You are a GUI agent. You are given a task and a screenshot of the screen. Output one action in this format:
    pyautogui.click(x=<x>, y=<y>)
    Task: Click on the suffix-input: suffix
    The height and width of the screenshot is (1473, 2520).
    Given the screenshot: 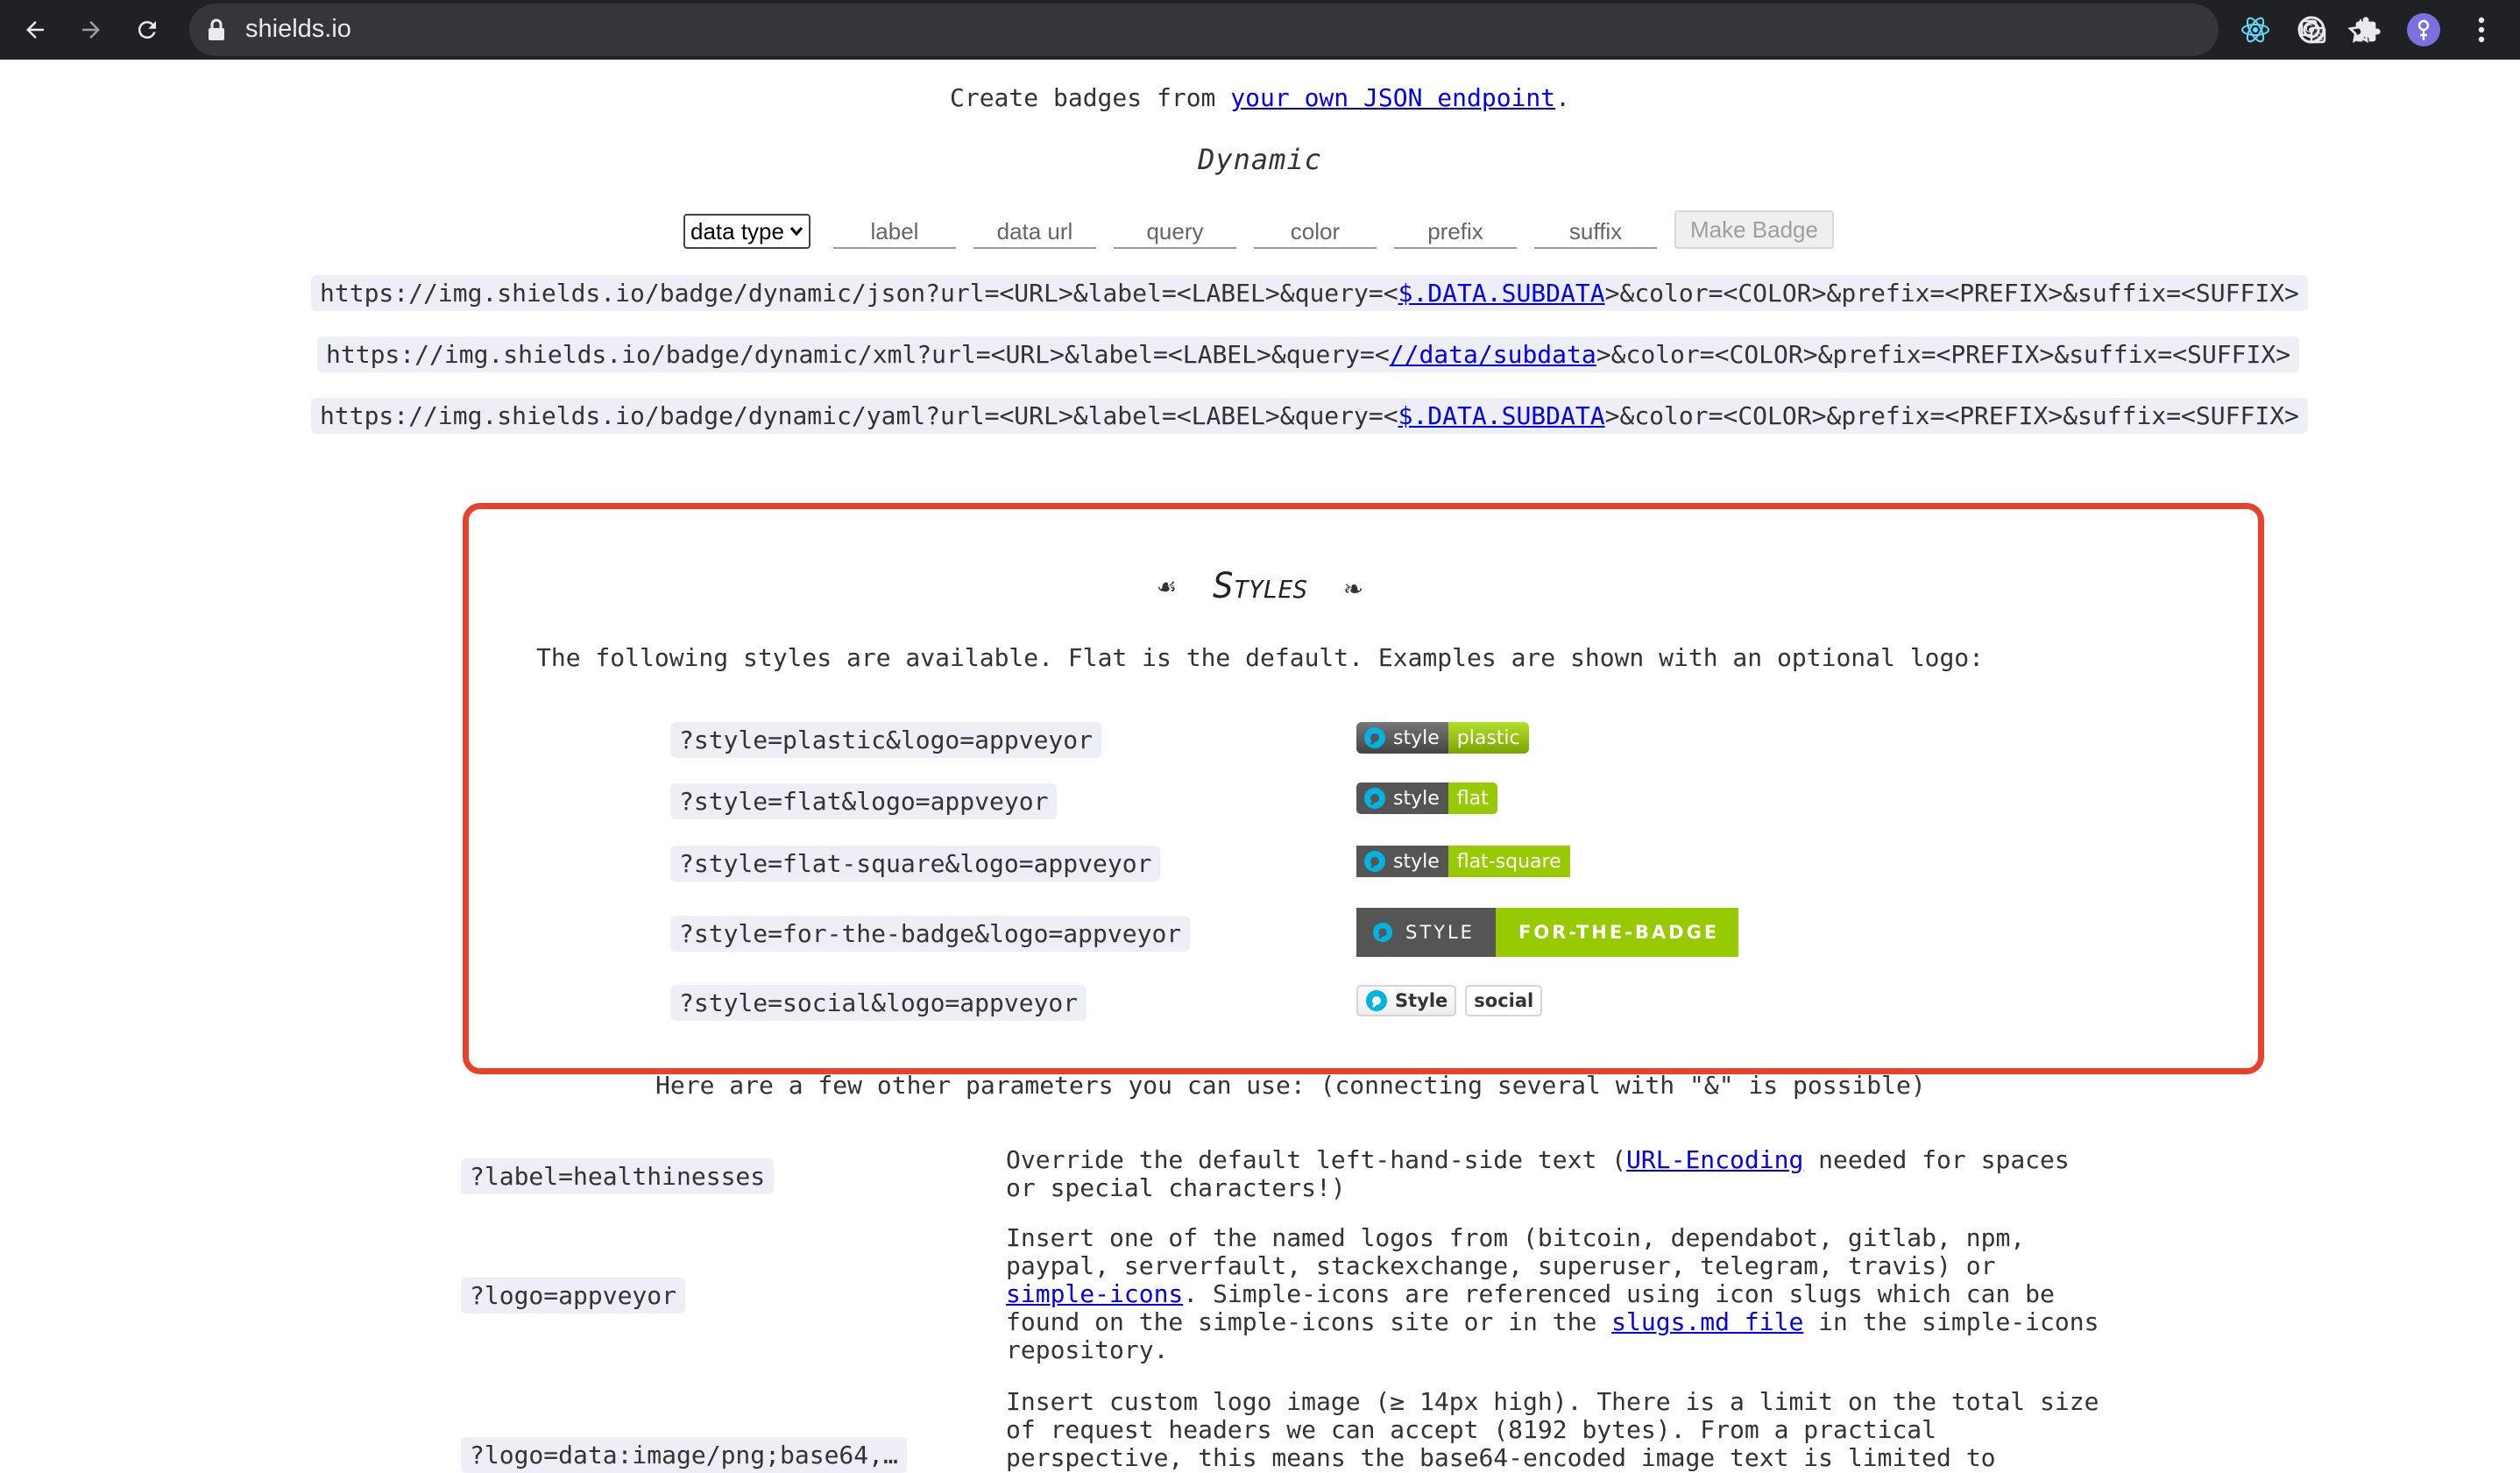 What is the action you would take?
    pyautogui.click(x=1595, y=233)
    